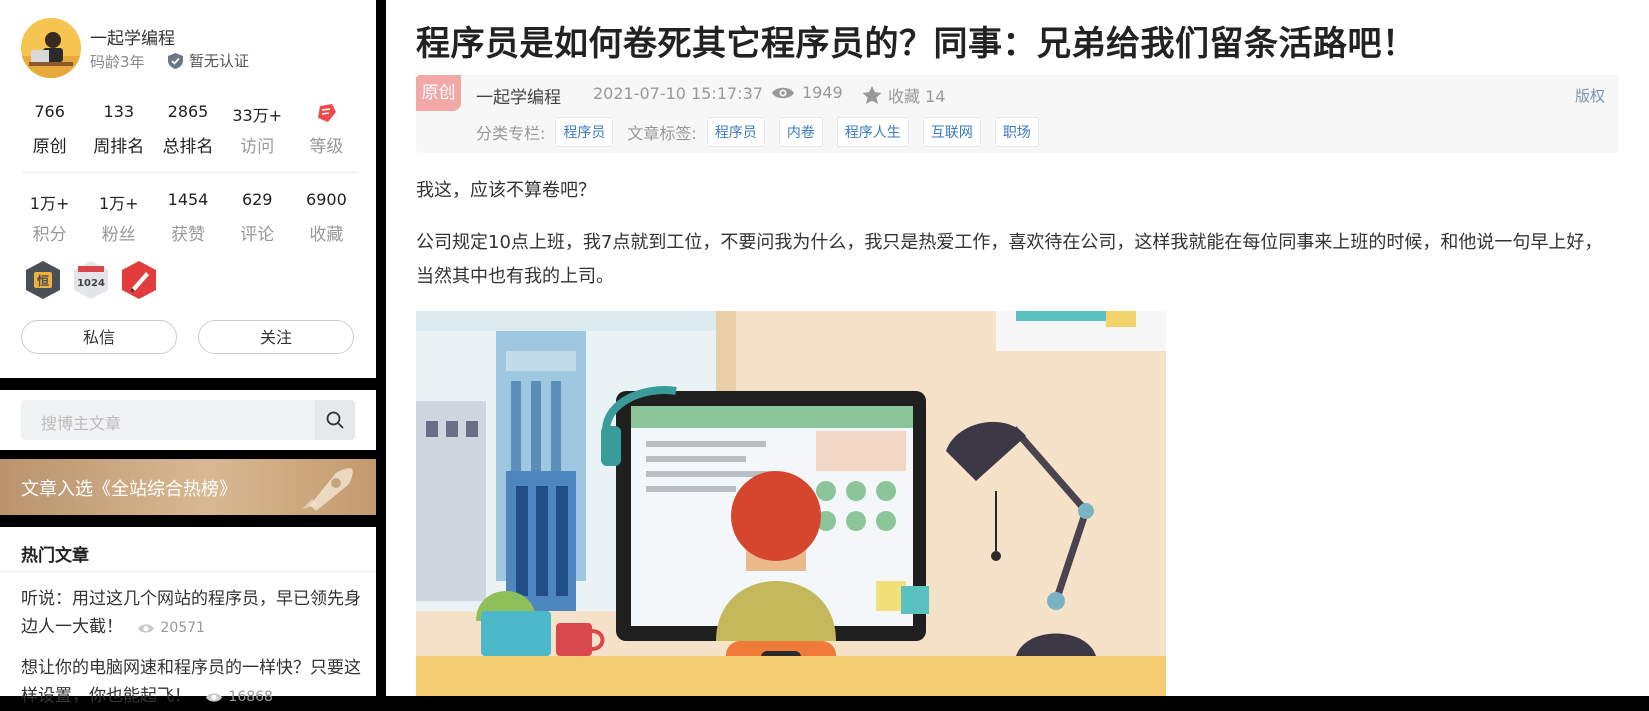  I want to click on svg-text: 1024, so click(91, 283).